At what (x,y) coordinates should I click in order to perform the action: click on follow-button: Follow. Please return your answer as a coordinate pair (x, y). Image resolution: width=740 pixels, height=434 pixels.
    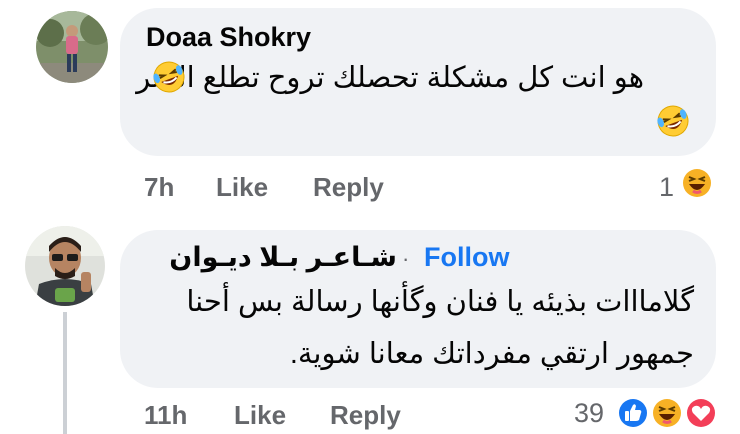
    Looking at the image, I should click on (466, 257).